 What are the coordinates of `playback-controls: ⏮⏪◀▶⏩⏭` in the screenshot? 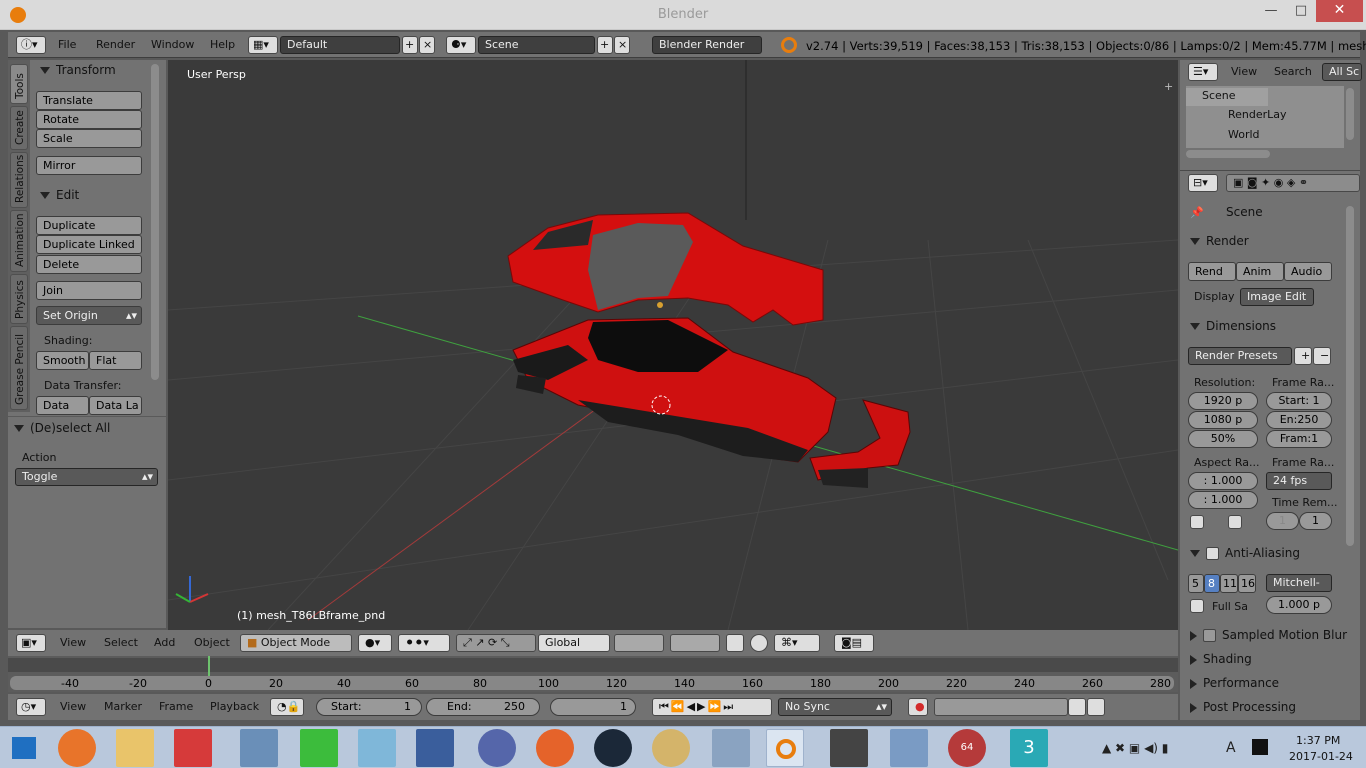 It's located at (712, 707).